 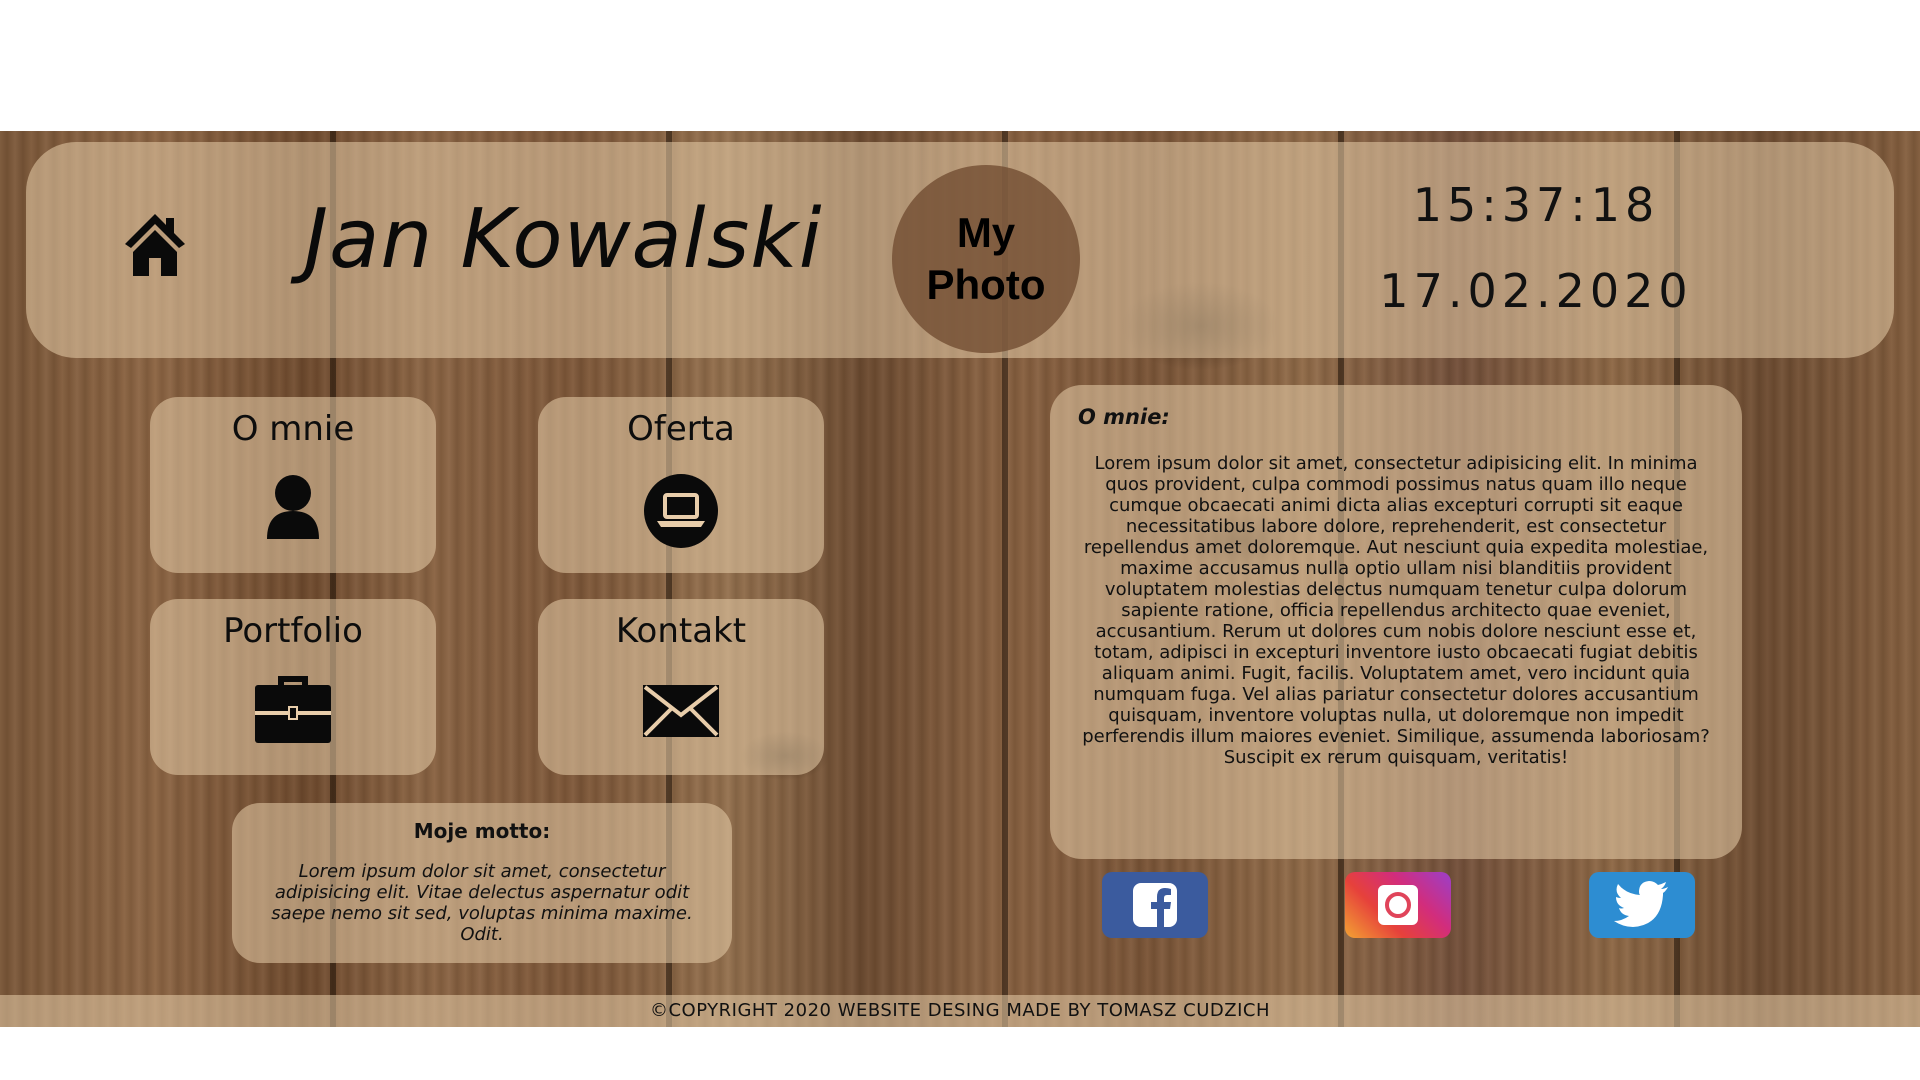 I want to click on motto-title: Moje motto:, so click(x=482, y=831).